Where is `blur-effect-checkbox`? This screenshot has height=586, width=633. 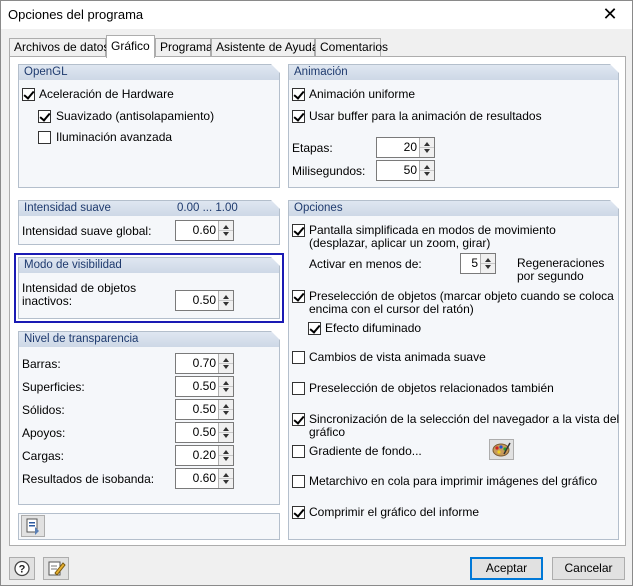 blur-effect-checkbox is located at coordinates (314, 328).